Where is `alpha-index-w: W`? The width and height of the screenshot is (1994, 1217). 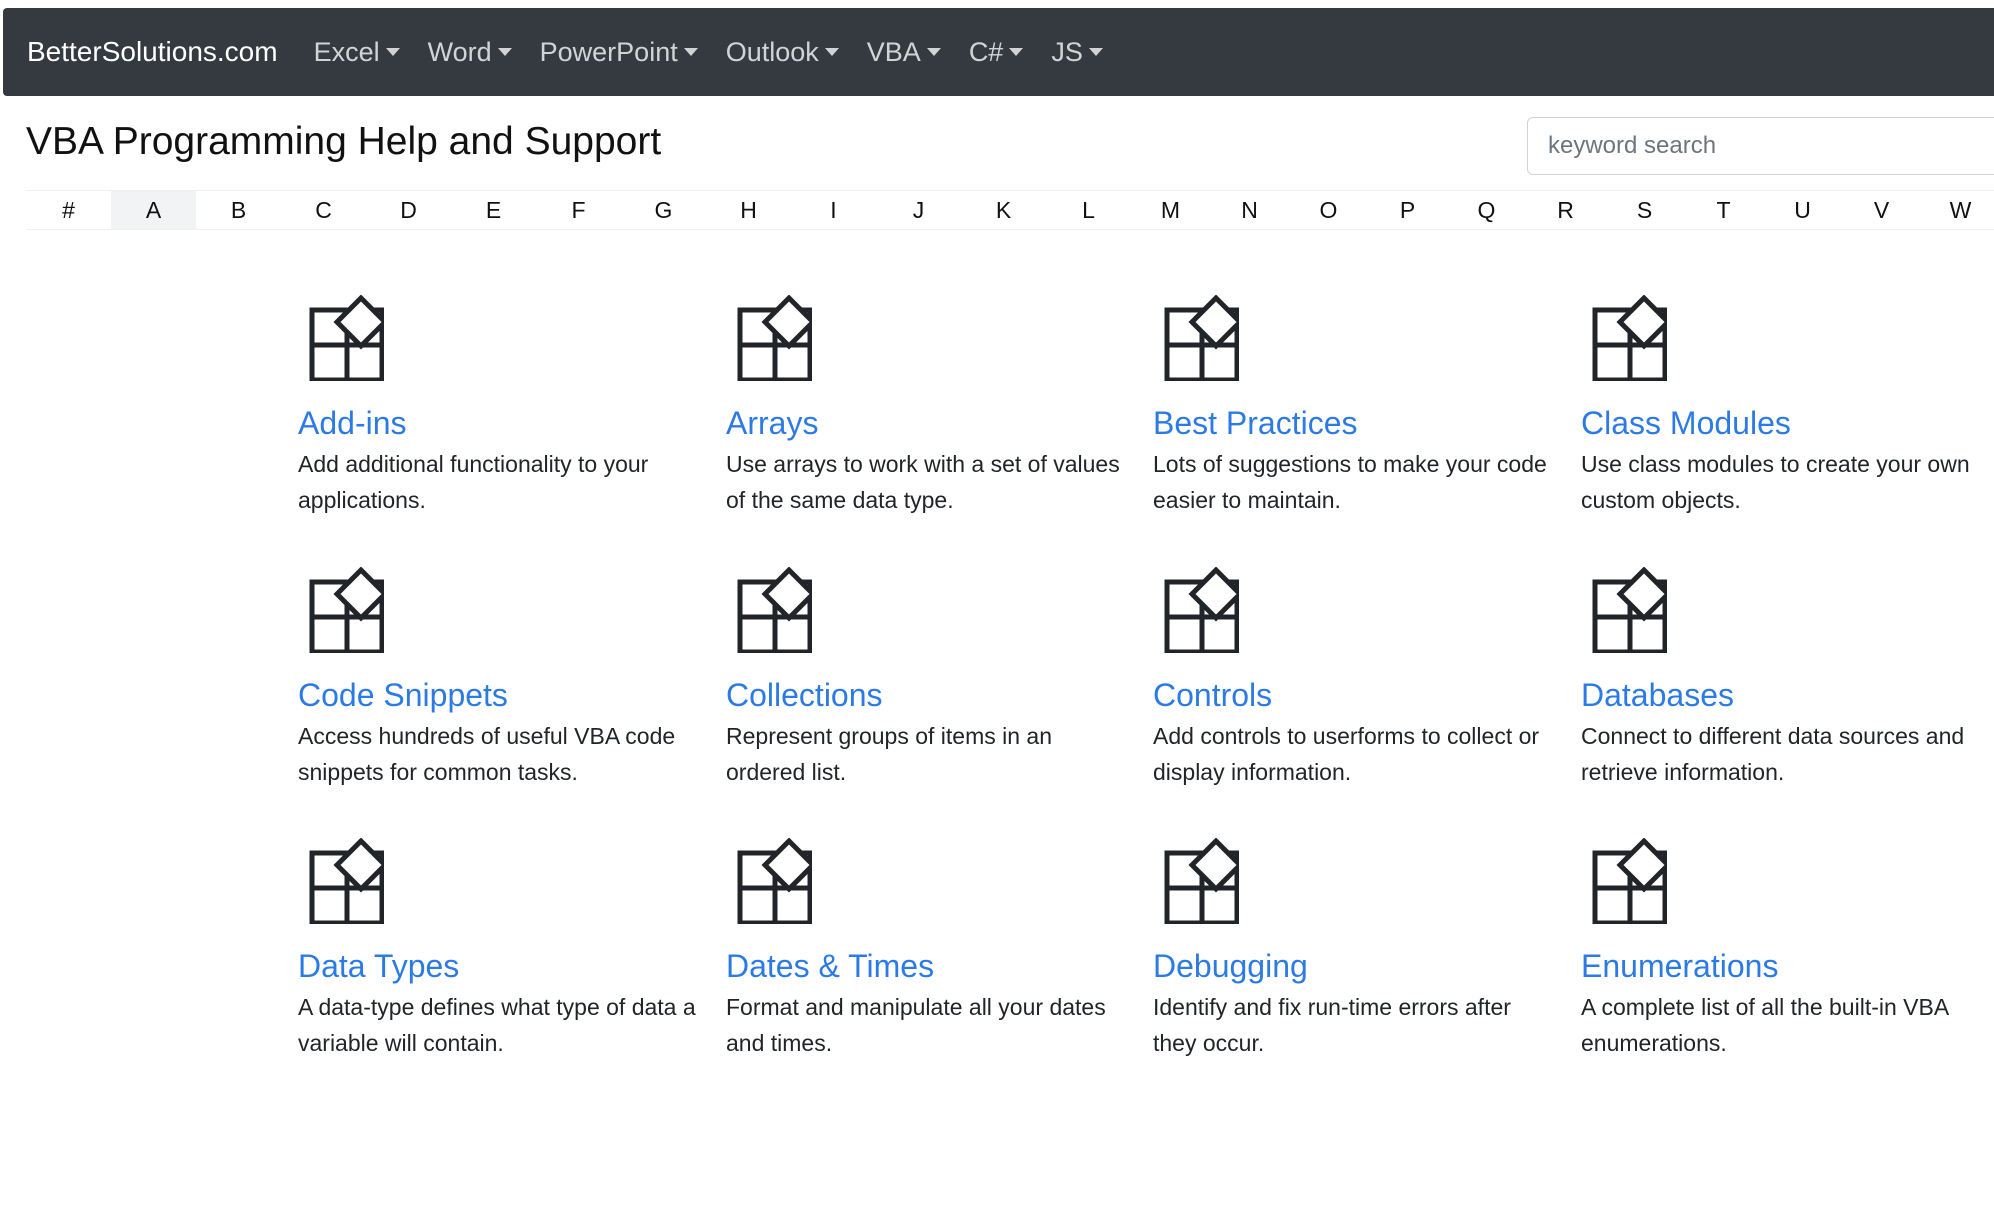 alpha-index-w: W is located at coordinates (1957, 210).